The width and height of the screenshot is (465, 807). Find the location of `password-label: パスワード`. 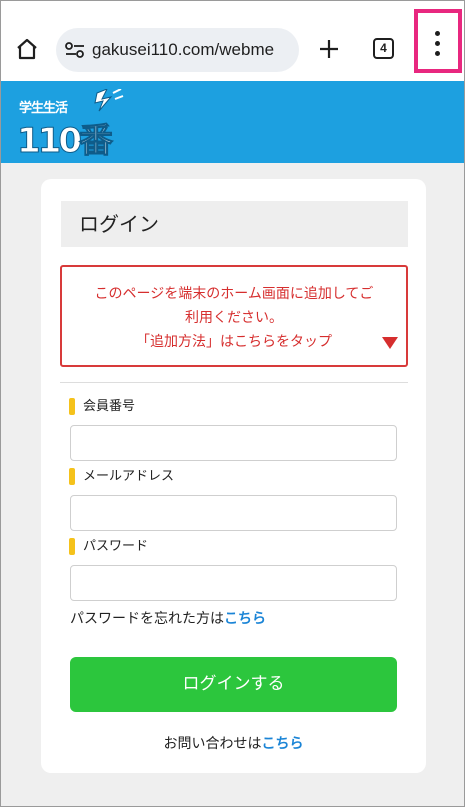

password-label: パスワード is located at coordinates (108, 547).